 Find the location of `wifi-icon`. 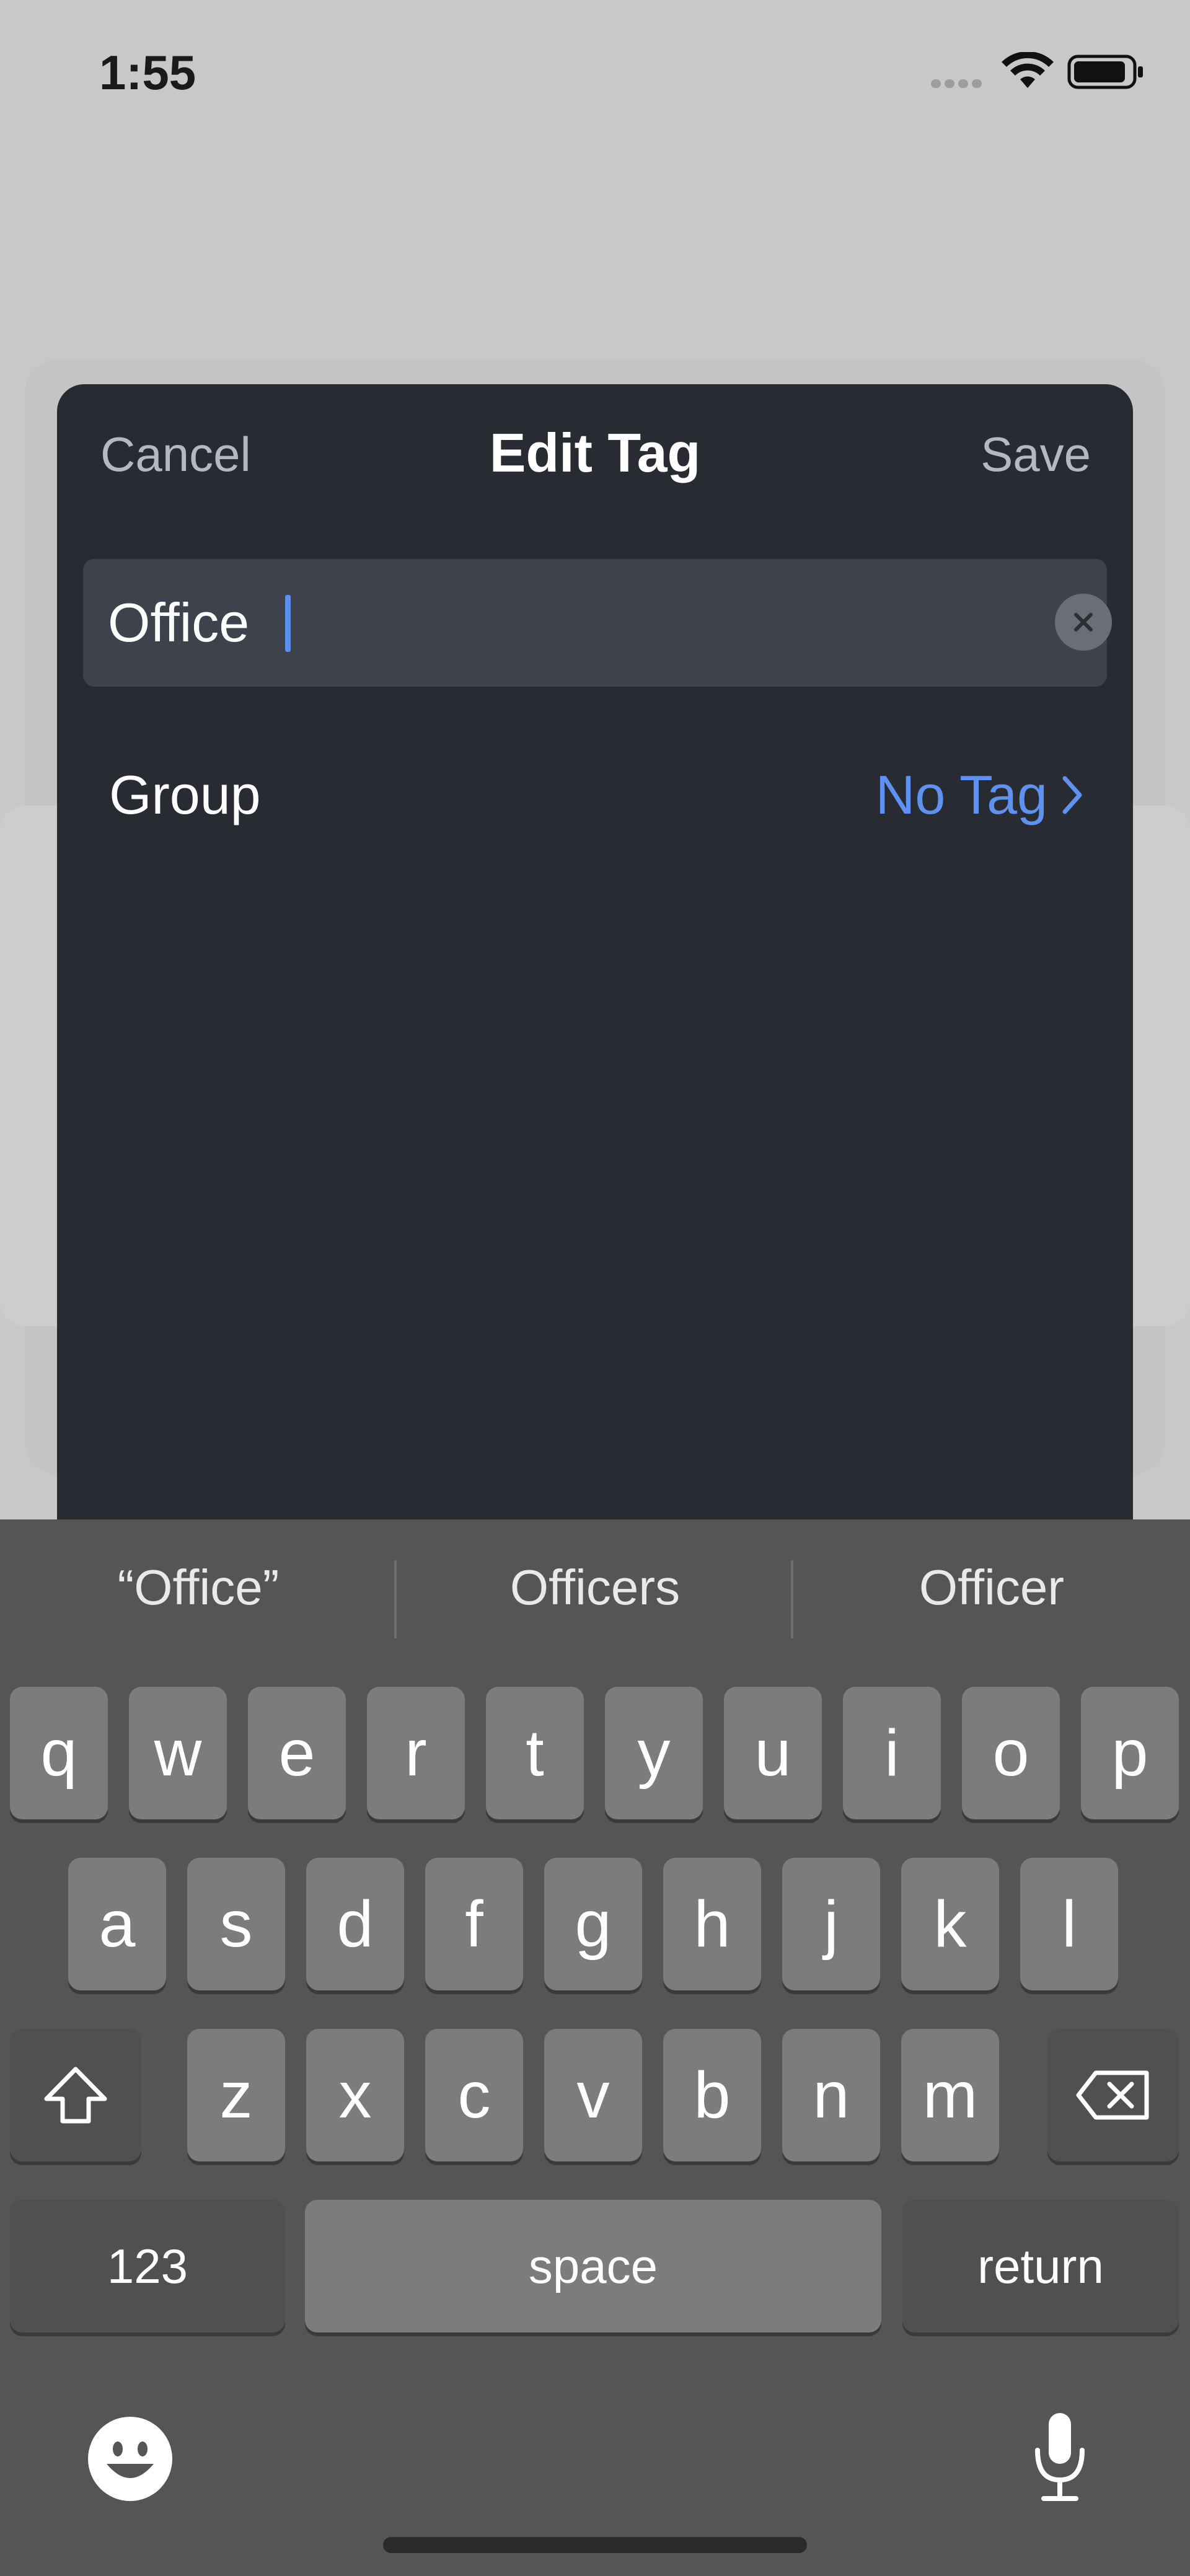

wifi-icon is located at coordinates (1028, 70).